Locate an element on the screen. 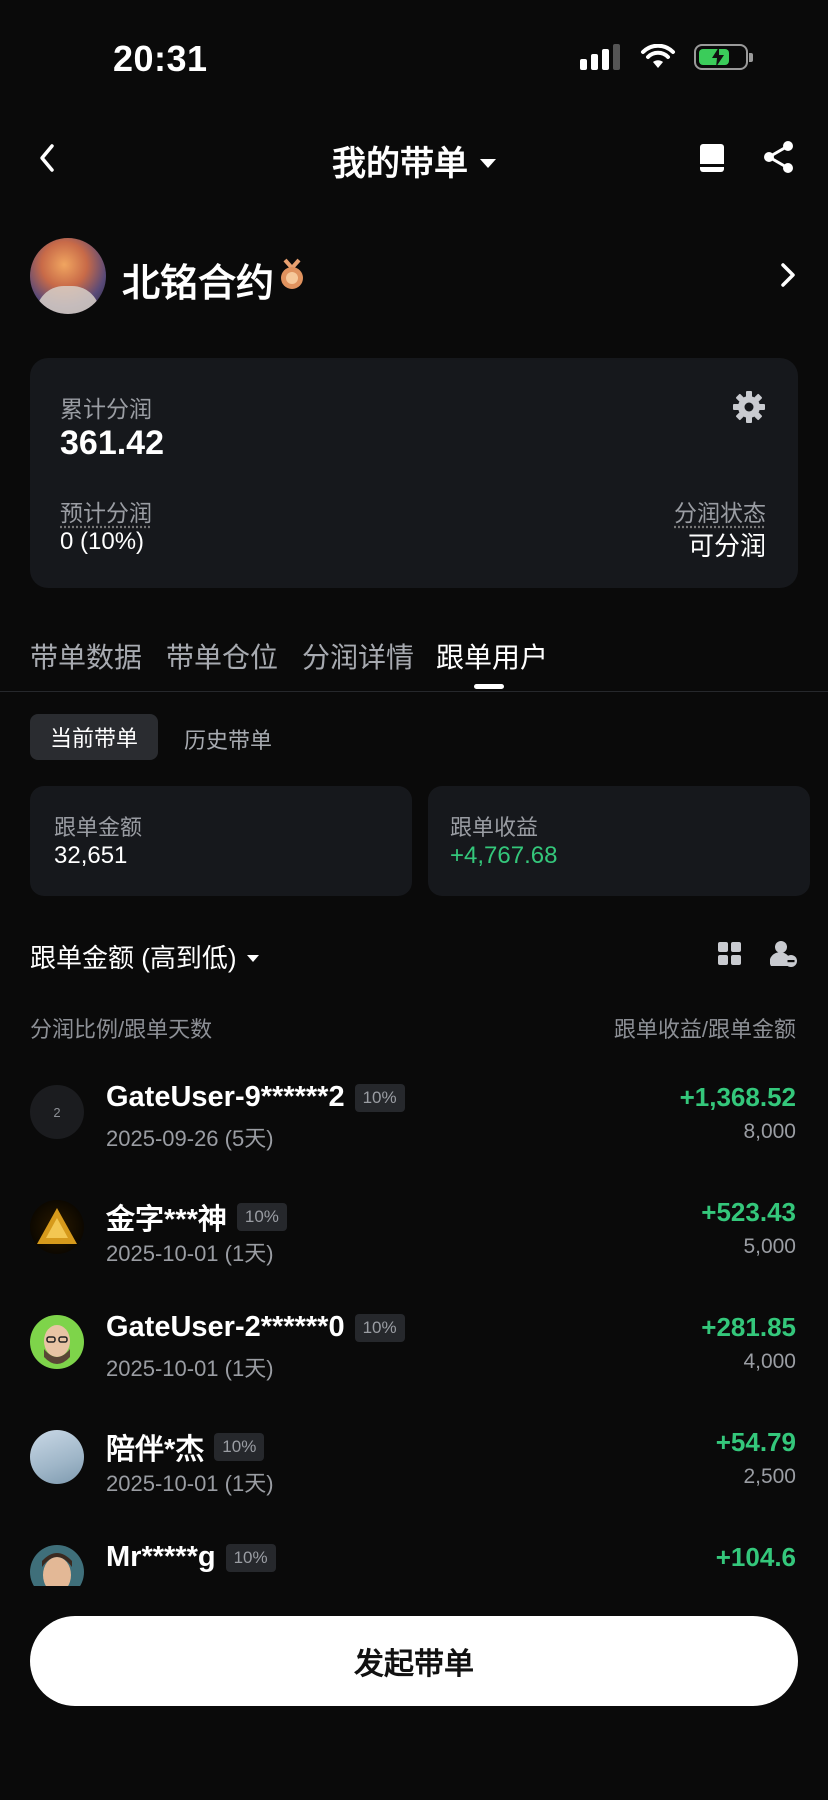 The image size is (828, 1800). follower-amount: 4,000 is located at coordinates (769, 1361).